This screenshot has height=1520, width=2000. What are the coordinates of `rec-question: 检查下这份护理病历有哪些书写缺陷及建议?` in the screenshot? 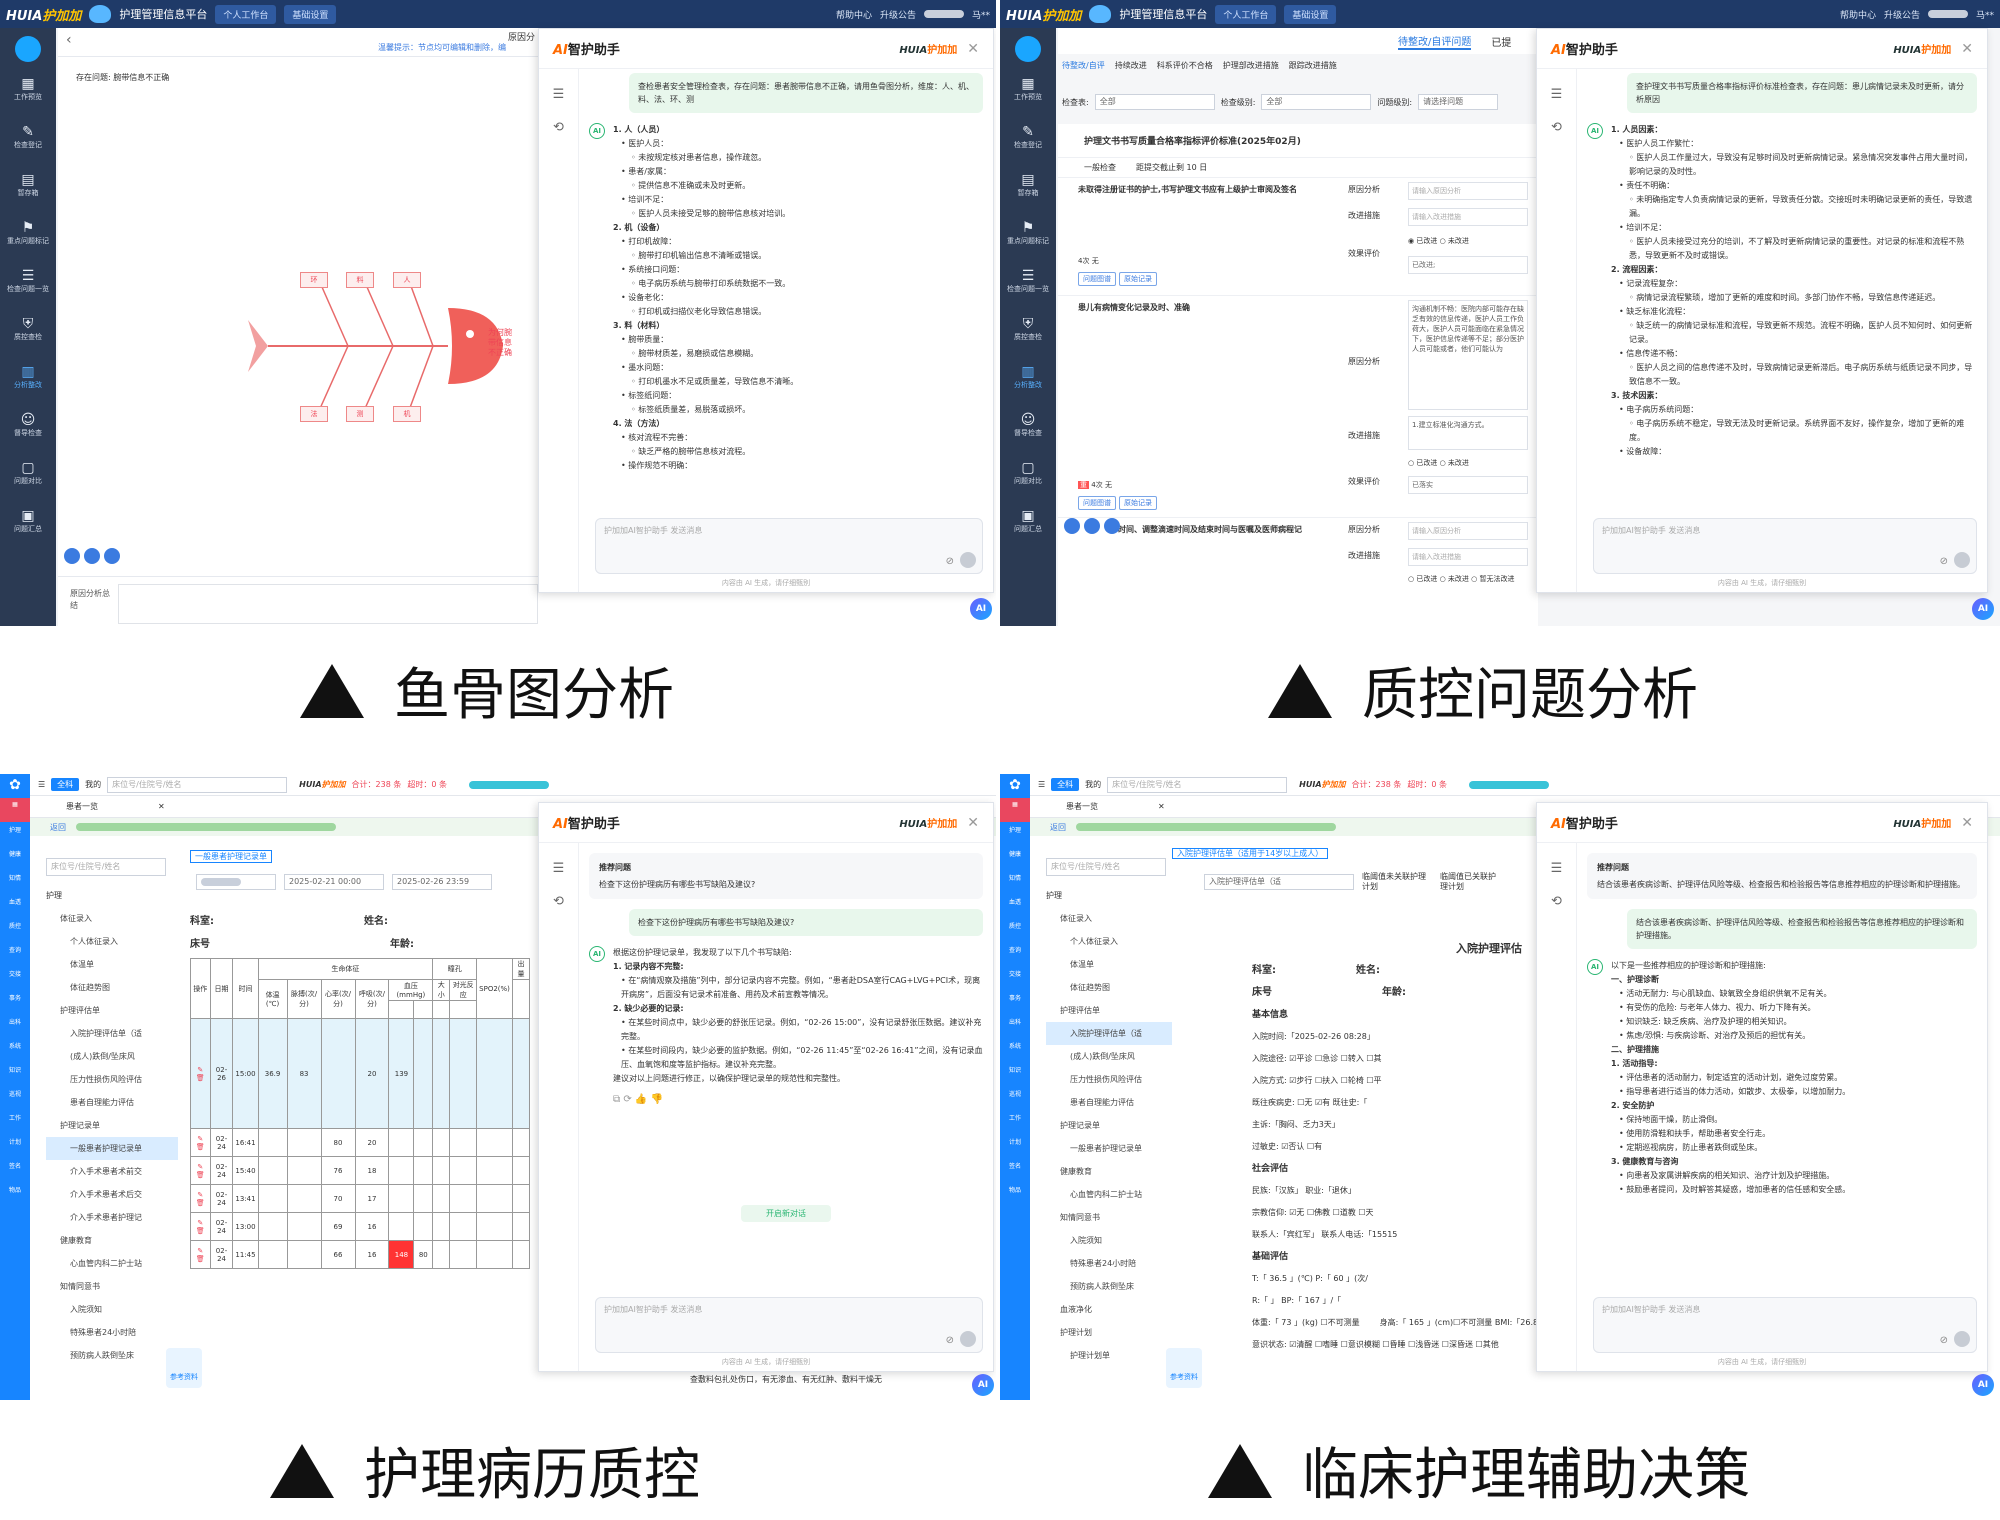 It's located at (786, 884).